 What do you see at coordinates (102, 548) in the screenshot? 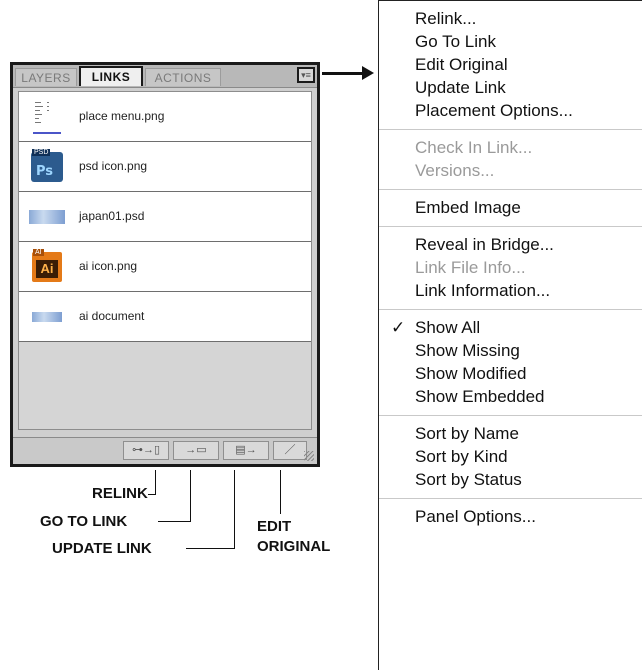
I see `update-link-callout: UPDATE LINK` at bounding box center [102, 548].